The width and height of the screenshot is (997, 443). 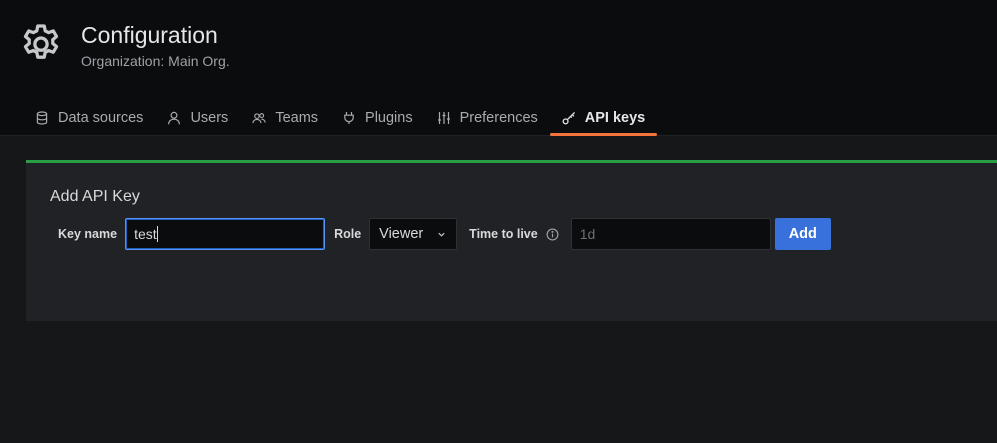 I want to click on tab-users: Users, so click(x=197, y=118).